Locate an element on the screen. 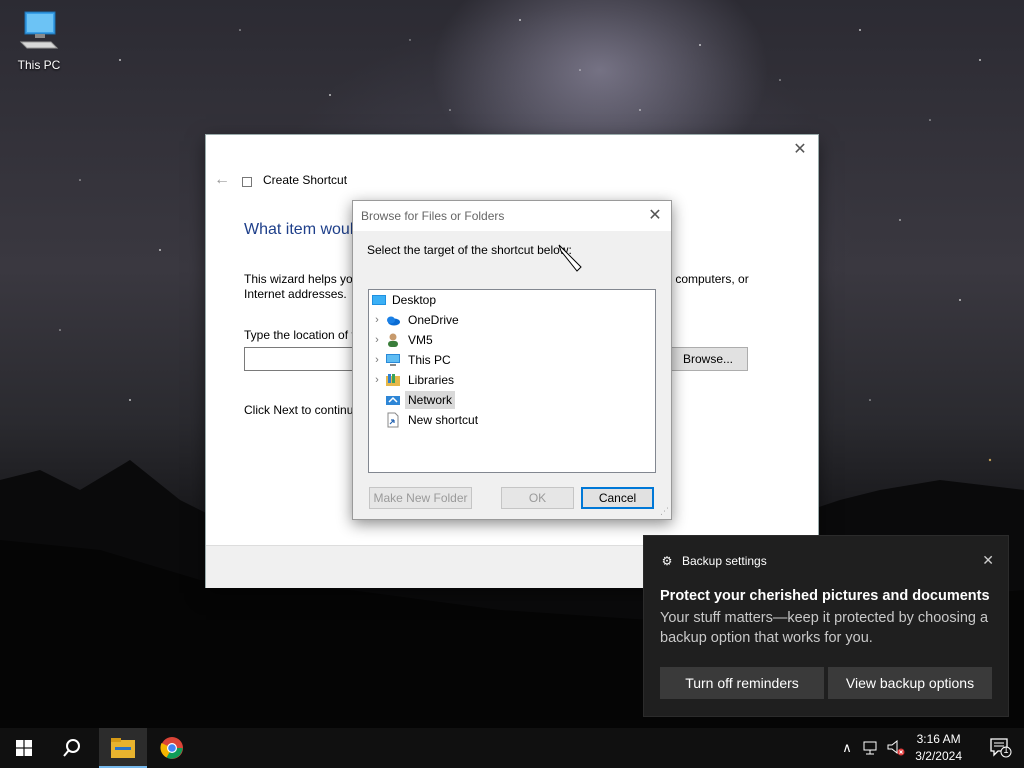 The width and height of the screenshot is (1024, 768). action-center-button: 1 is located at coordinates (1001, 748).